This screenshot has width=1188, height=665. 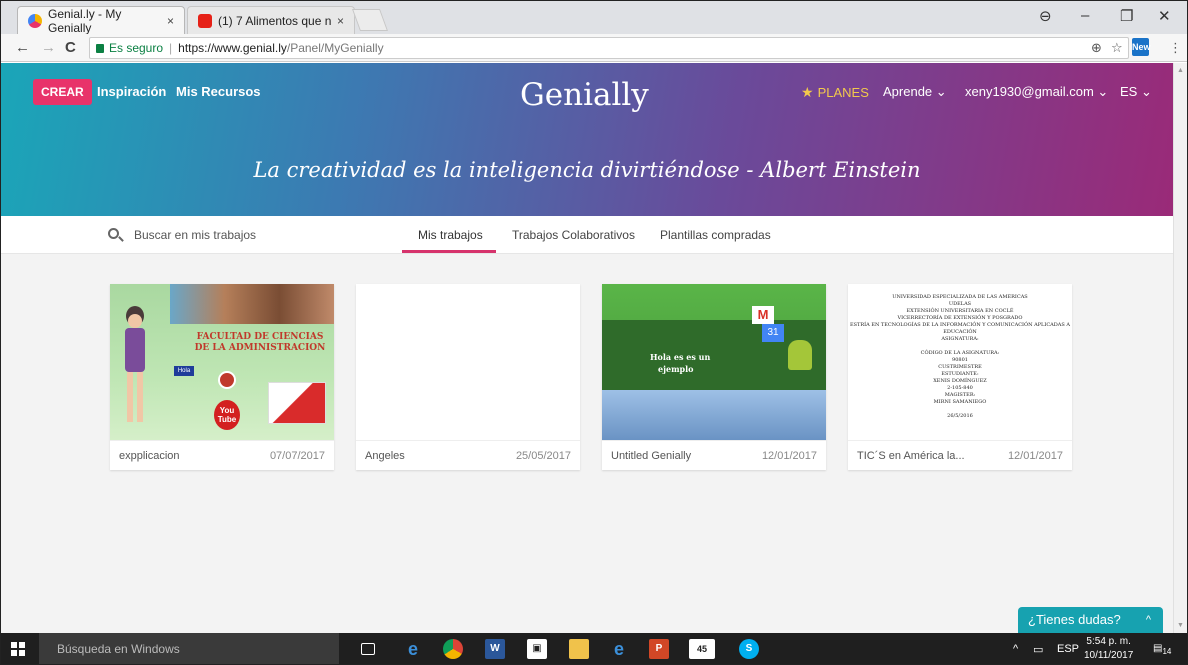 What do you see at coordinates (573, 235) in the screenshot?
I see `tab-trabajos-colaborativos: Trabajos Colaborativos` at bounding box center [573, 235].